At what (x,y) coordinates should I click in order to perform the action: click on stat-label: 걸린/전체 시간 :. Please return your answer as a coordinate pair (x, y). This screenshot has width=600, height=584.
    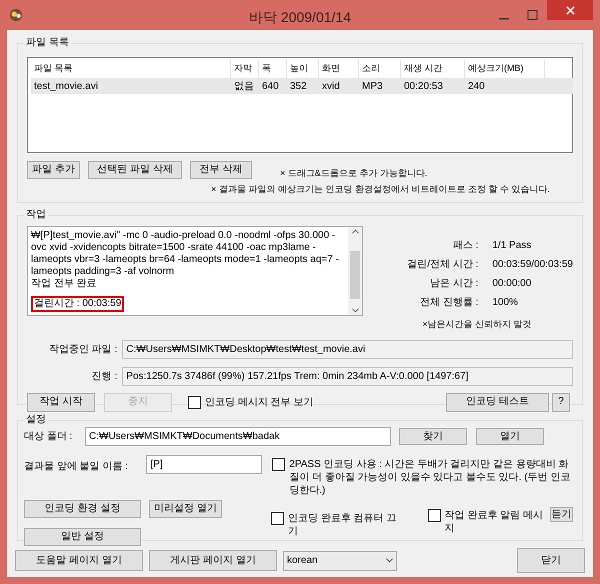
    Looking at the image, I should click on (442, 265).